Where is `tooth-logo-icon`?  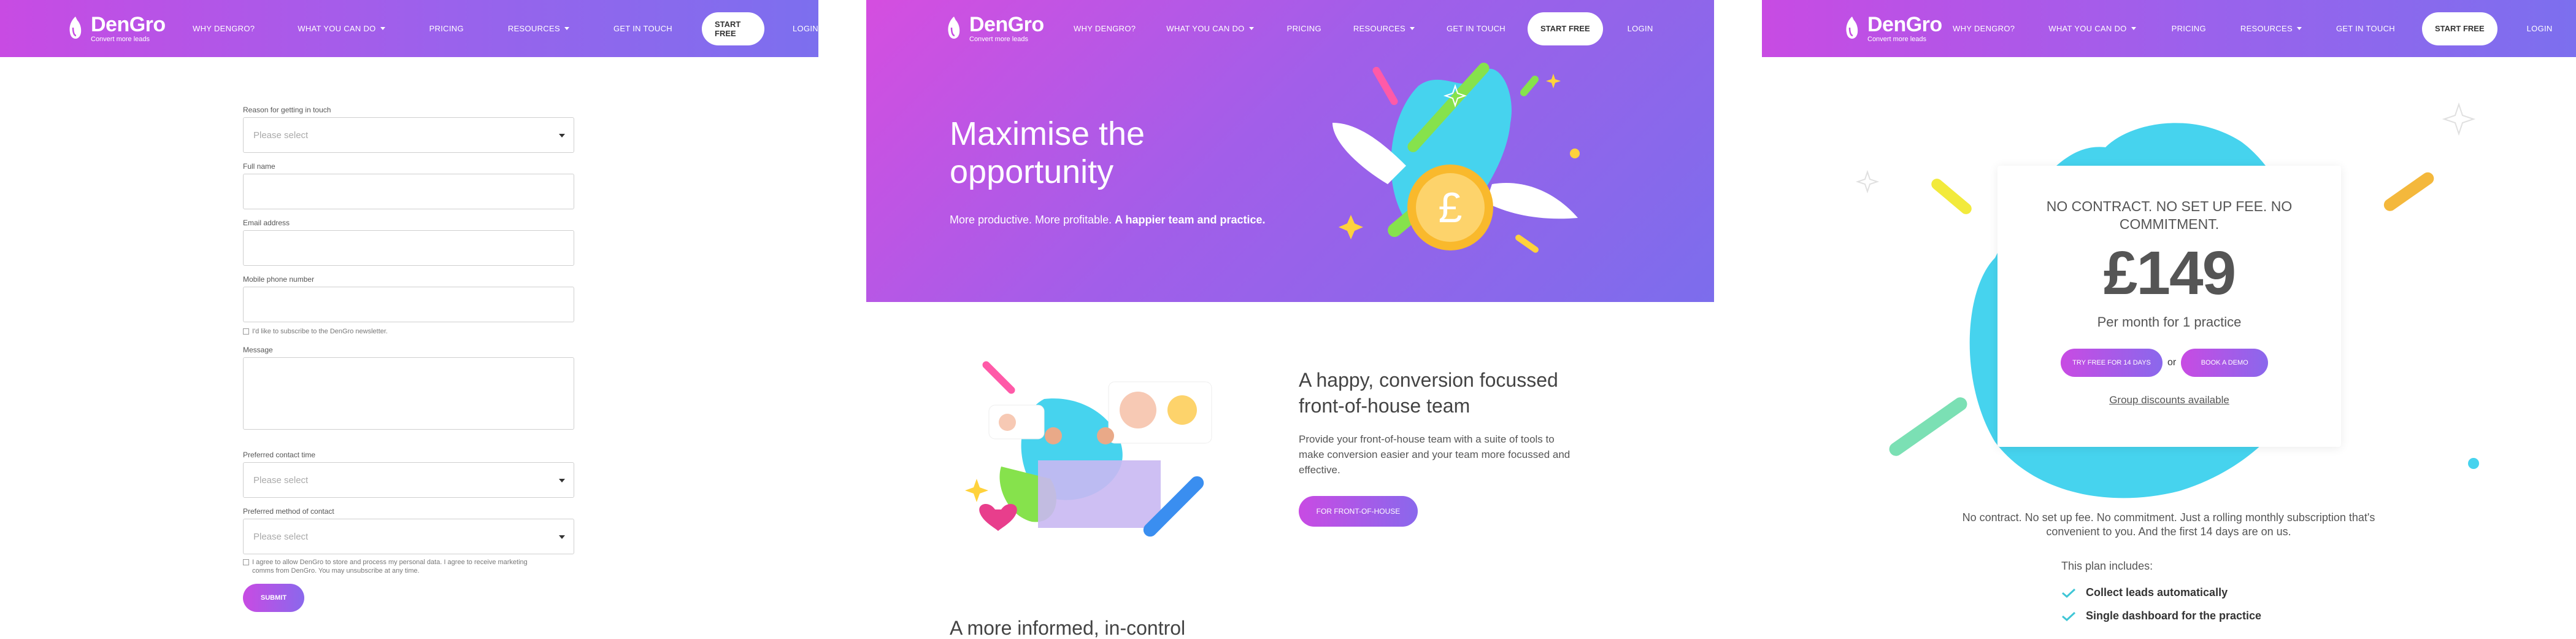
tooth-logo-icon is located at coordinates (75, 28).